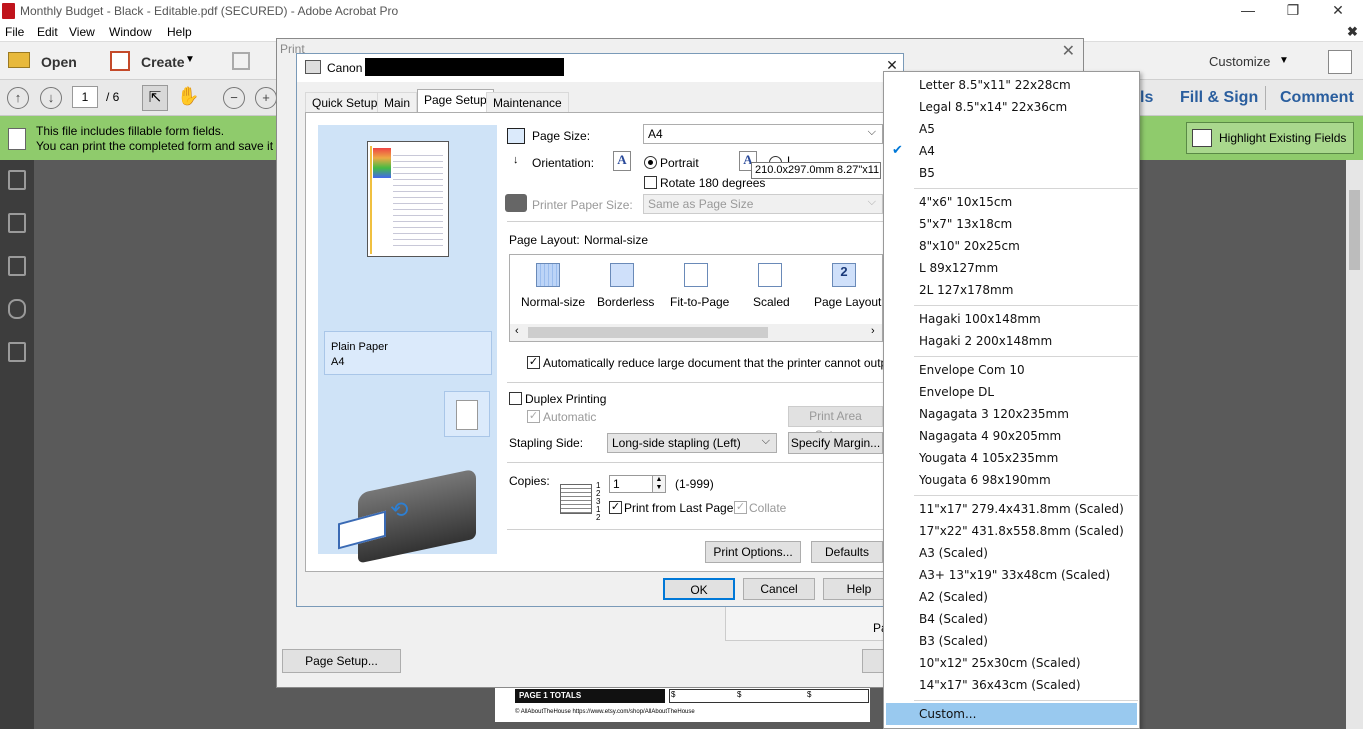  What do you see at coordinates (692, 443) in the screenshot?
I see `stapling-select: Long-side stapling (Left) ⌵` at bounding box center [692, 443].